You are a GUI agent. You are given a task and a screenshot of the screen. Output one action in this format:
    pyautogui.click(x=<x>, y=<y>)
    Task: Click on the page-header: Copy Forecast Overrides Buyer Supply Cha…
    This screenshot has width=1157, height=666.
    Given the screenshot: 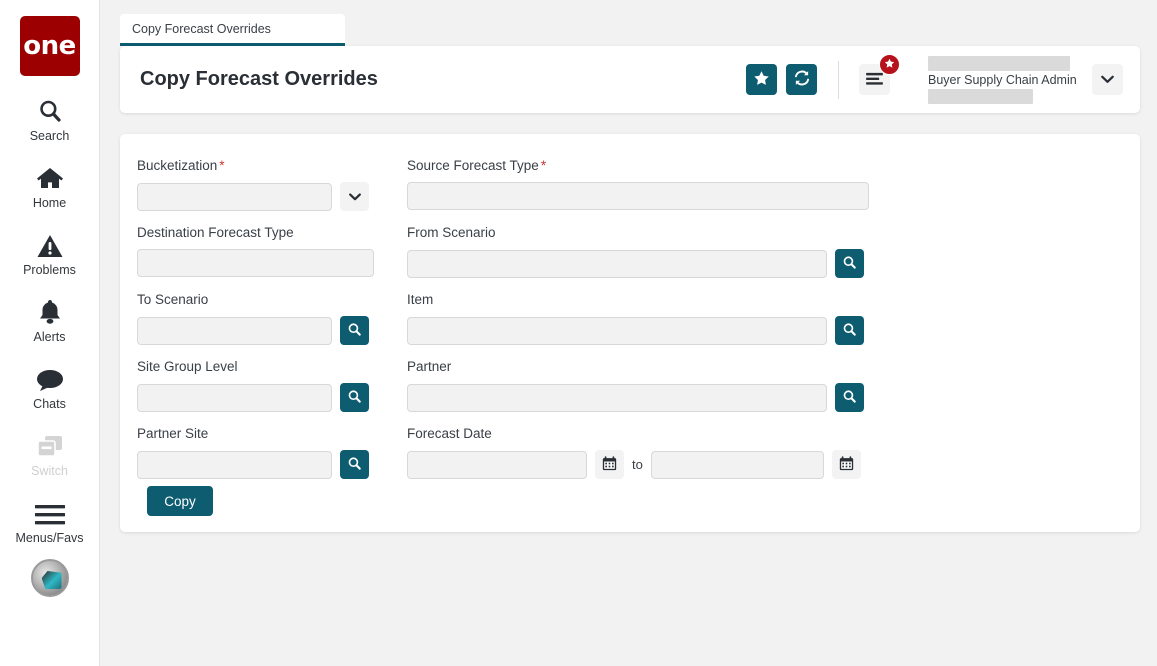 What is the action you would take?
    pyautogui.click(x=630, y=79)
    